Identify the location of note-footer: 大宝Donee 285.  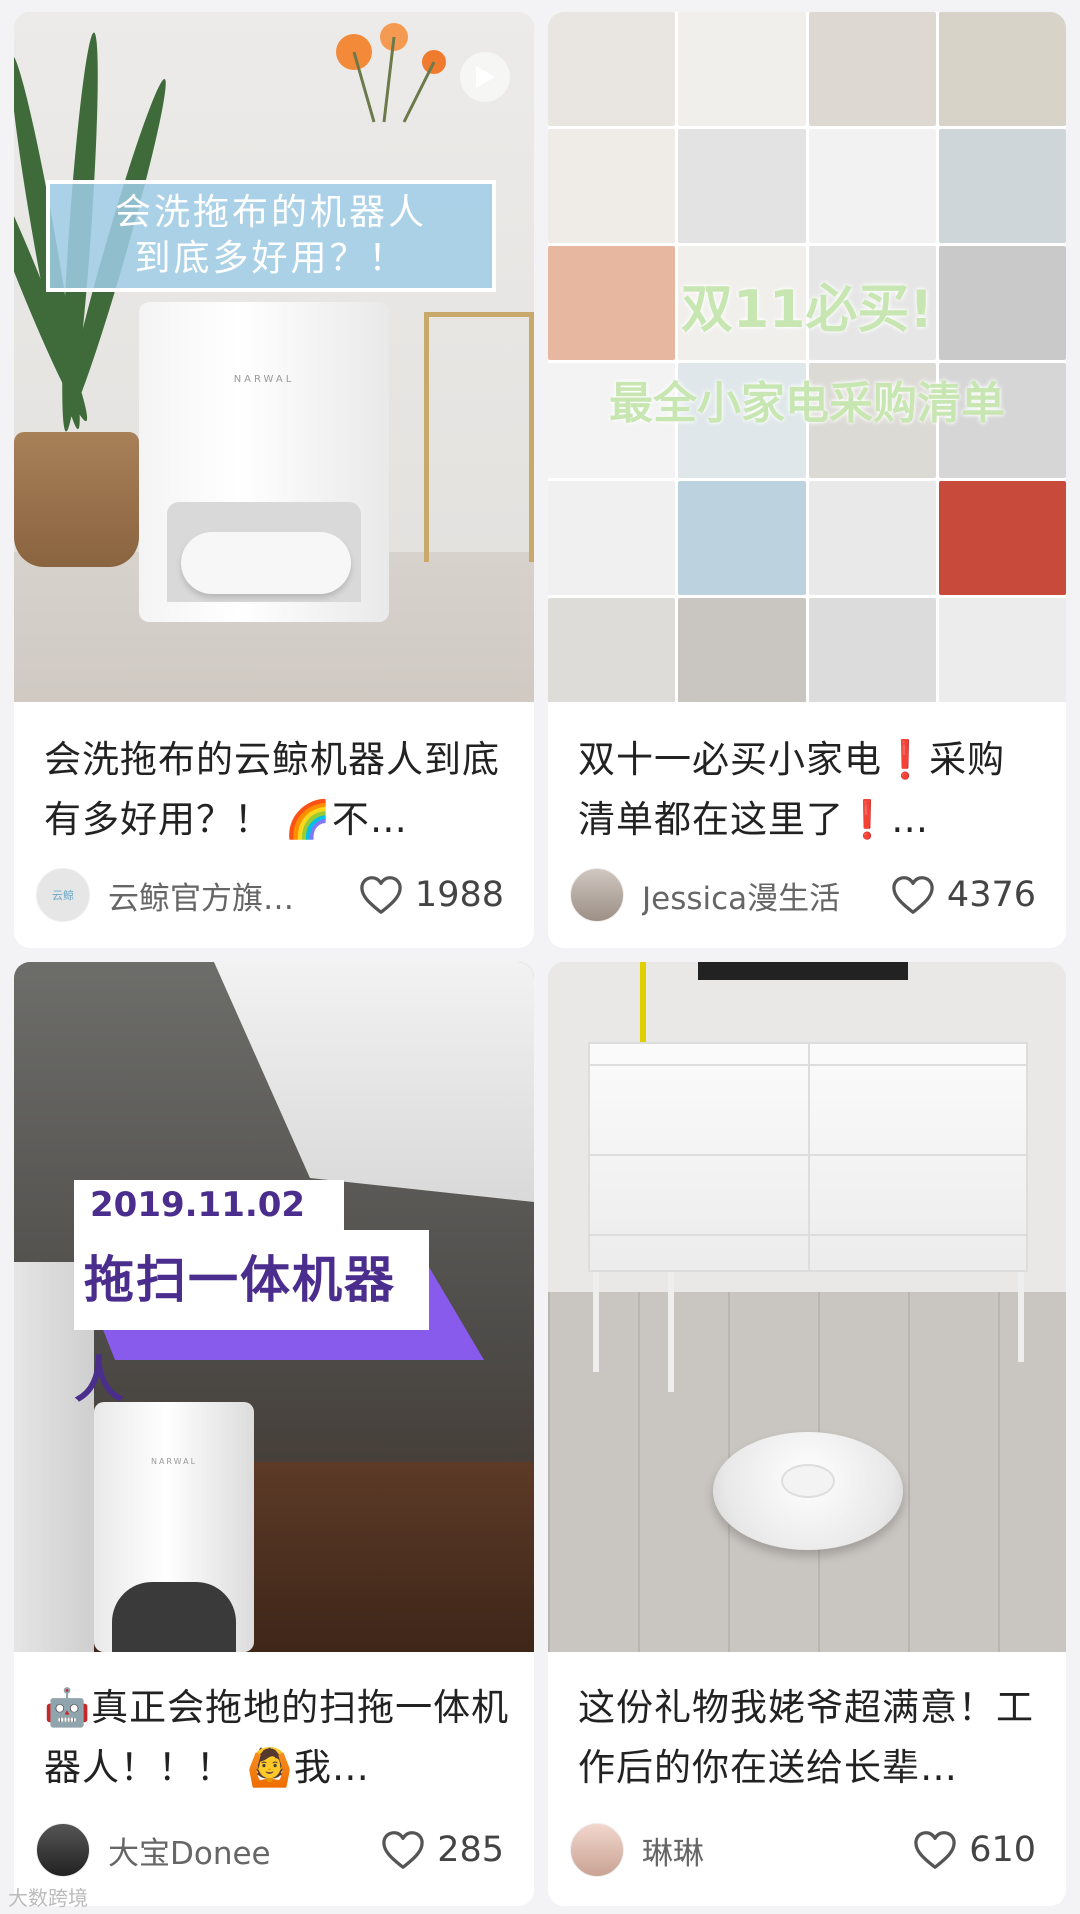
(270, 1850).